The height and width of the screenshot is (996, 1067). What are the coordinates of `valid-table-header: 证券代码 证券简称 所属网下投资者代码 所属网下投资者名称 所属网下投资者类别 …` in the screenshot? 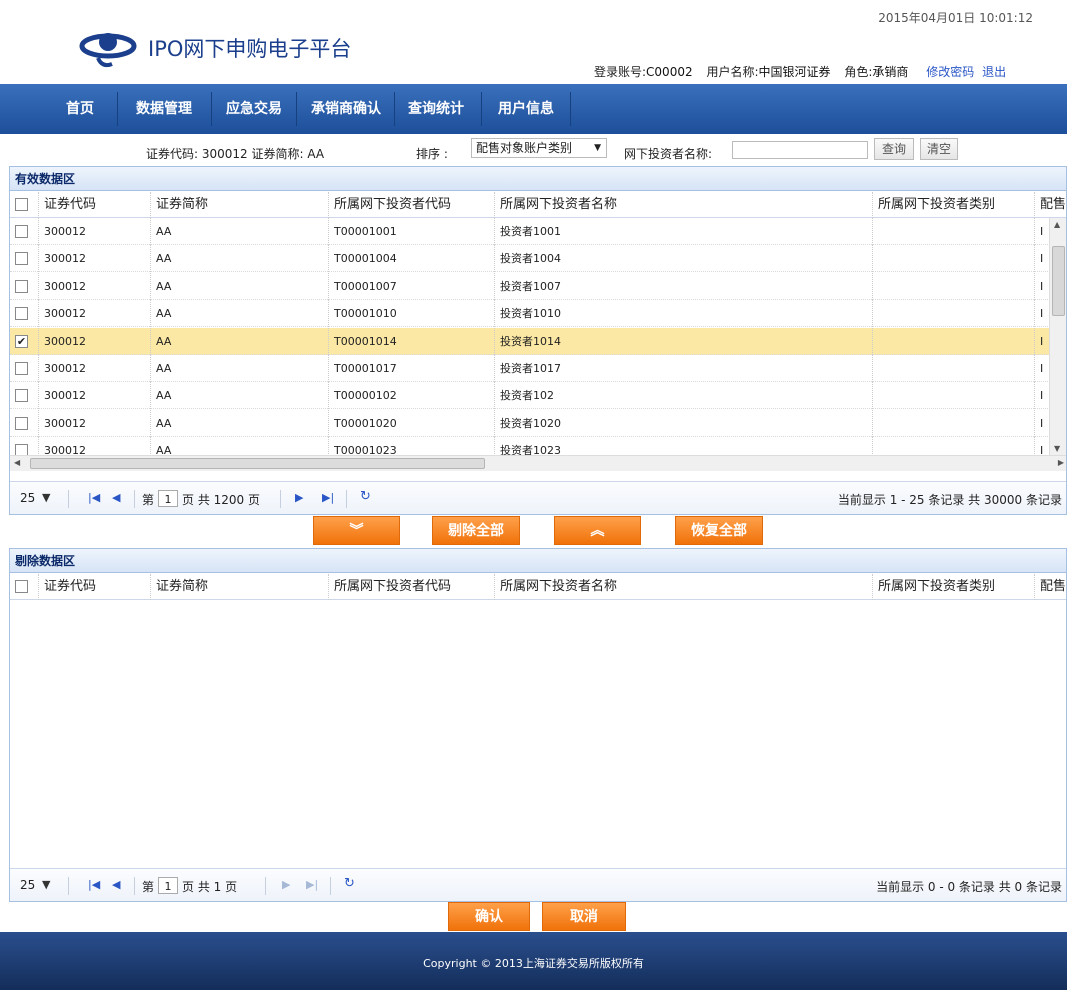 It's located at (538, 205).